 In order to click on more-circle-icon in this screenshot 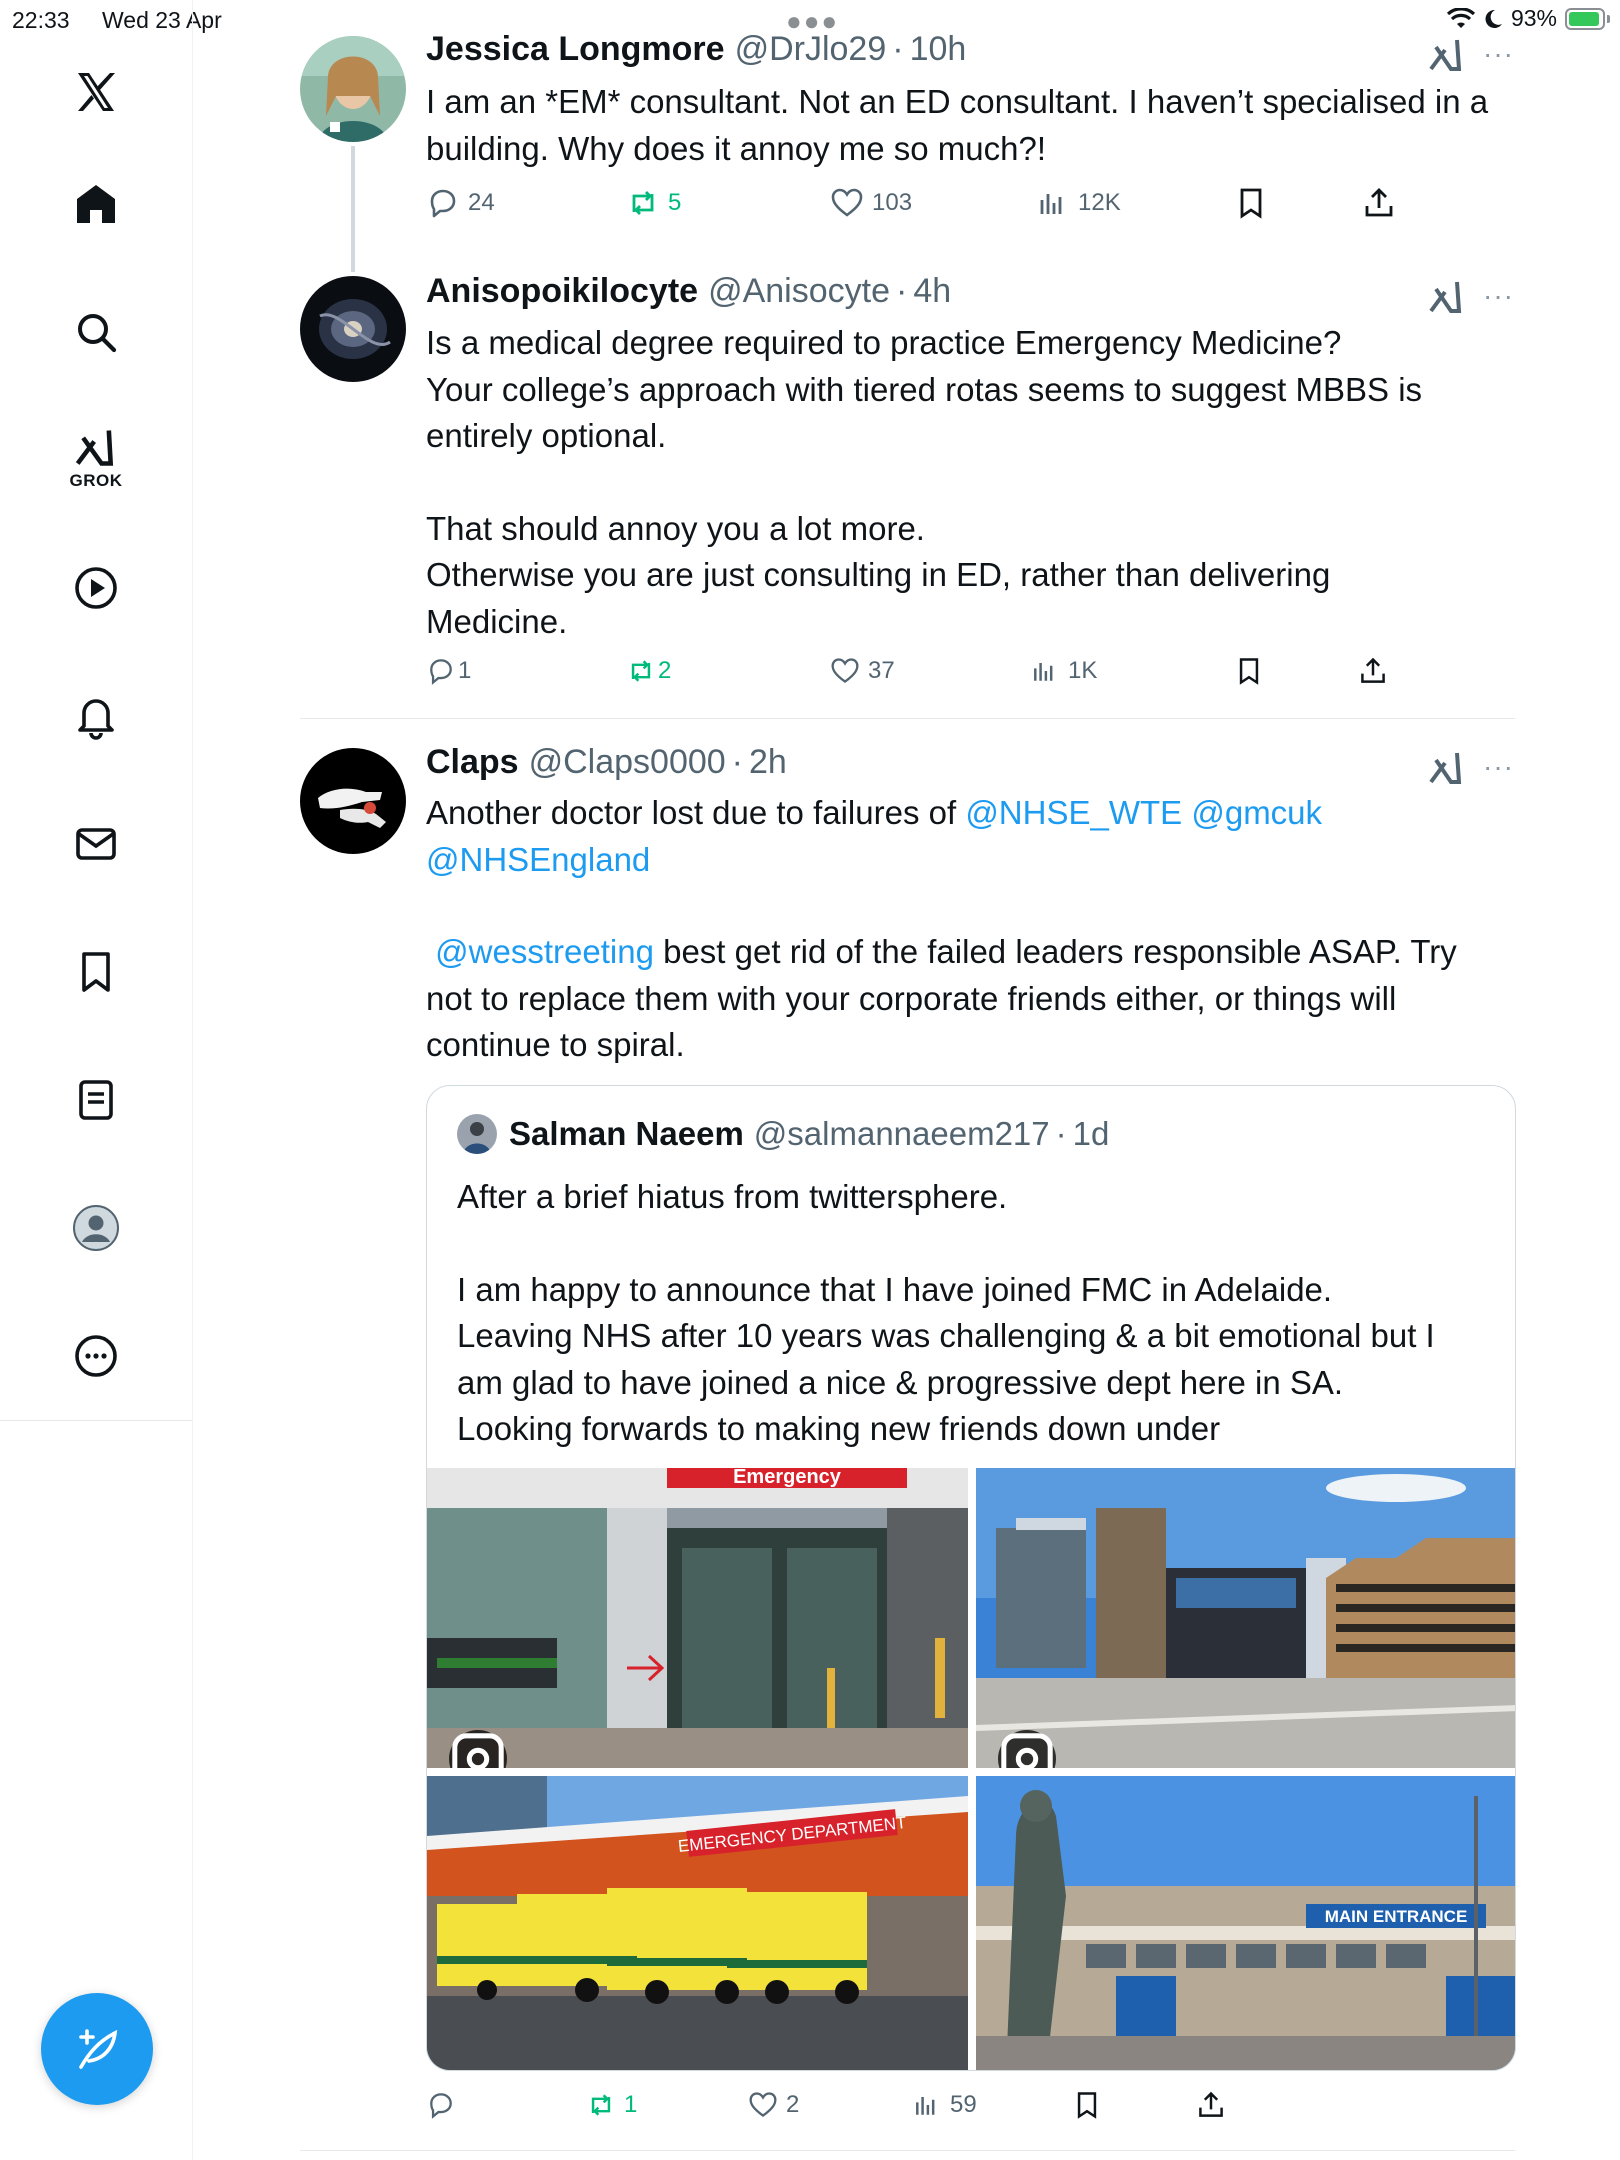, I will do `click(96, 1356)`.